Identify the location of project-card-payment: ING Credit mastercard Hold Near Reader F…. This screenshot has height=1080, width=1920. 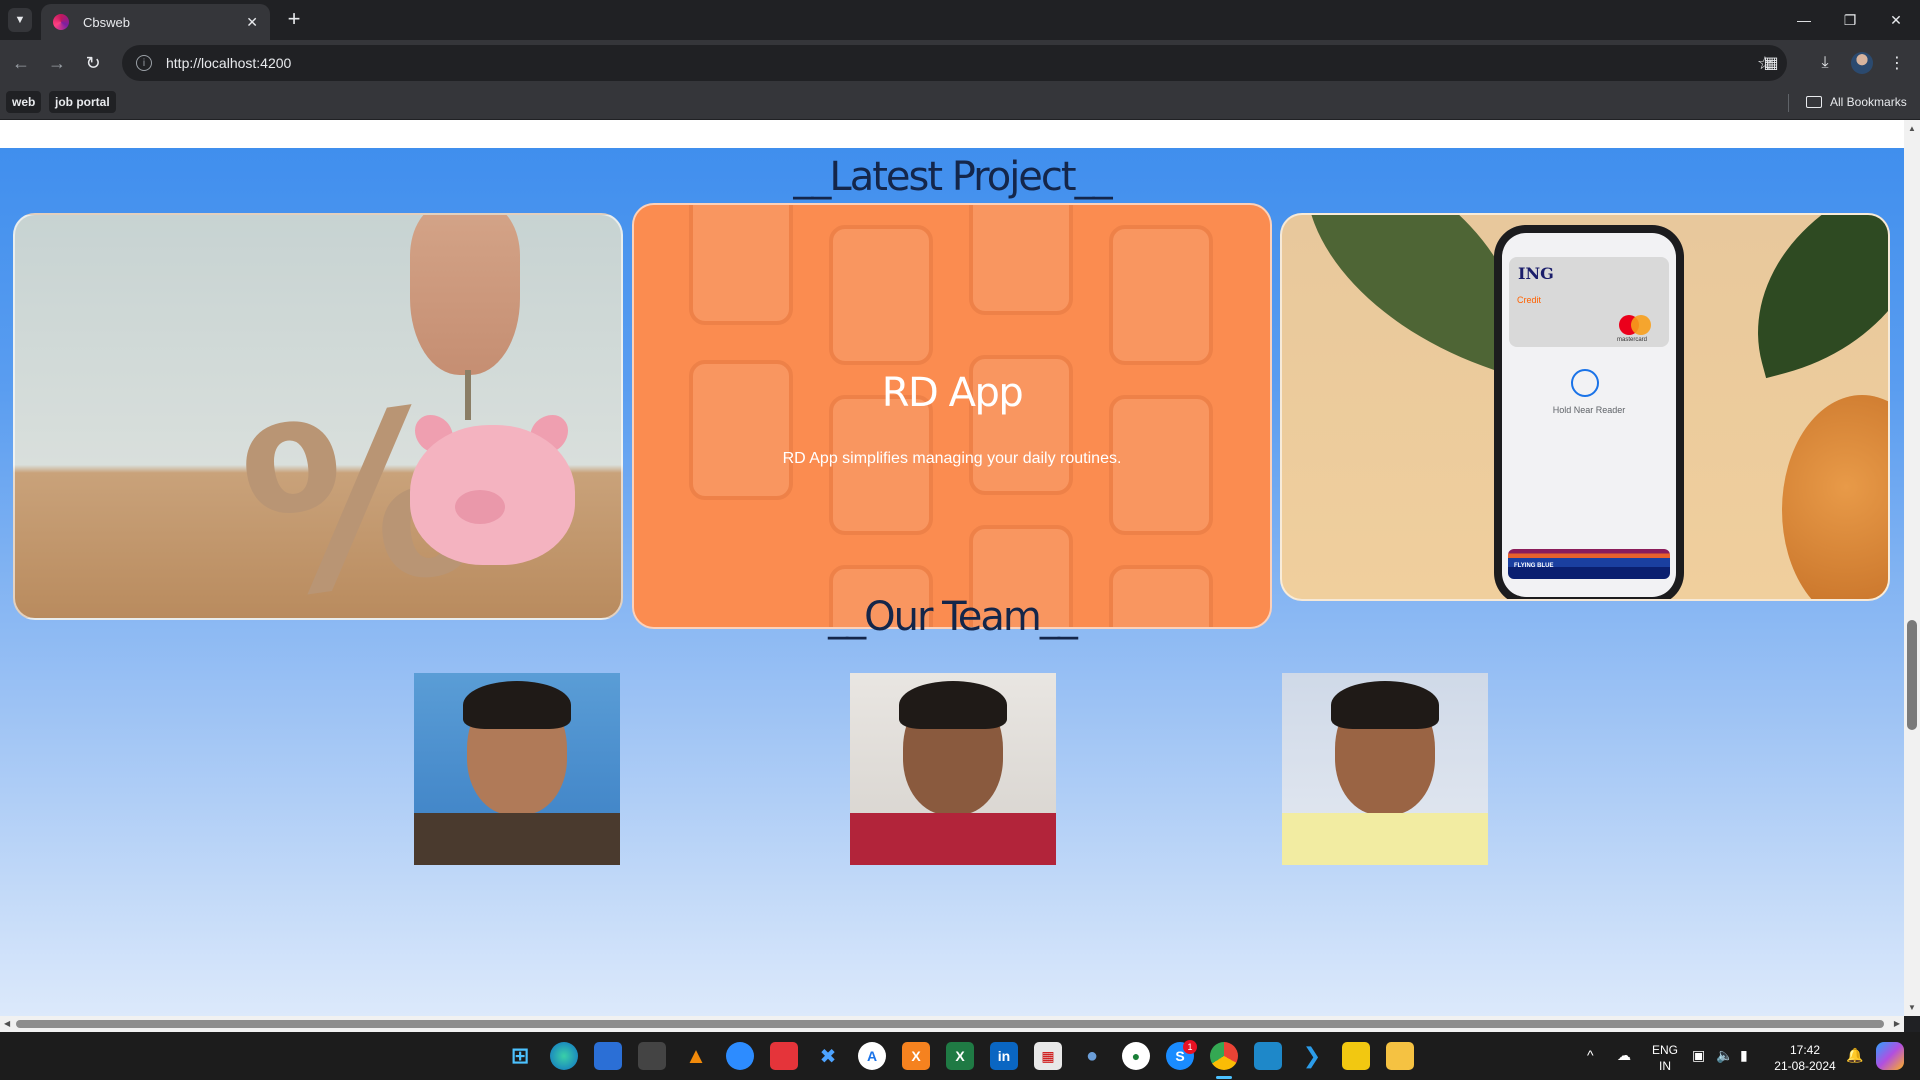
(1585, 407).